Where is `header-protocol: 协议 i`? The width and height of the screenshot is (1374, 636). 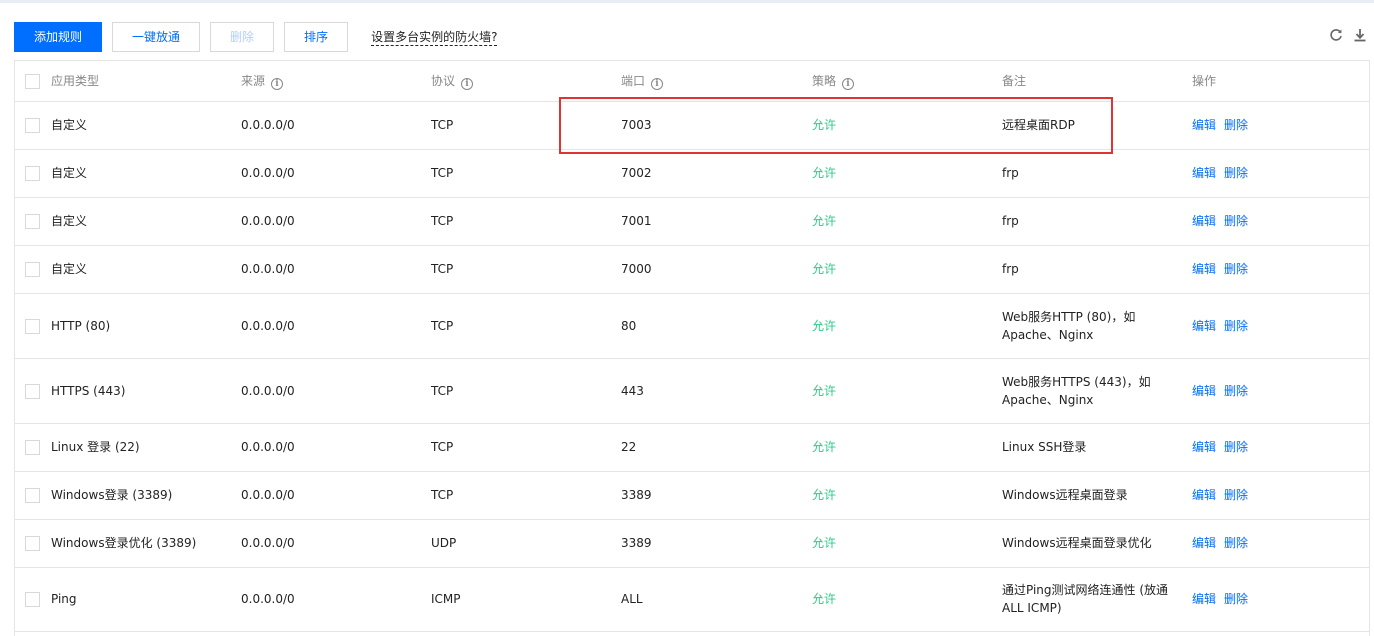 header-protocol: 协议 i is located at coordinates (526, 81).